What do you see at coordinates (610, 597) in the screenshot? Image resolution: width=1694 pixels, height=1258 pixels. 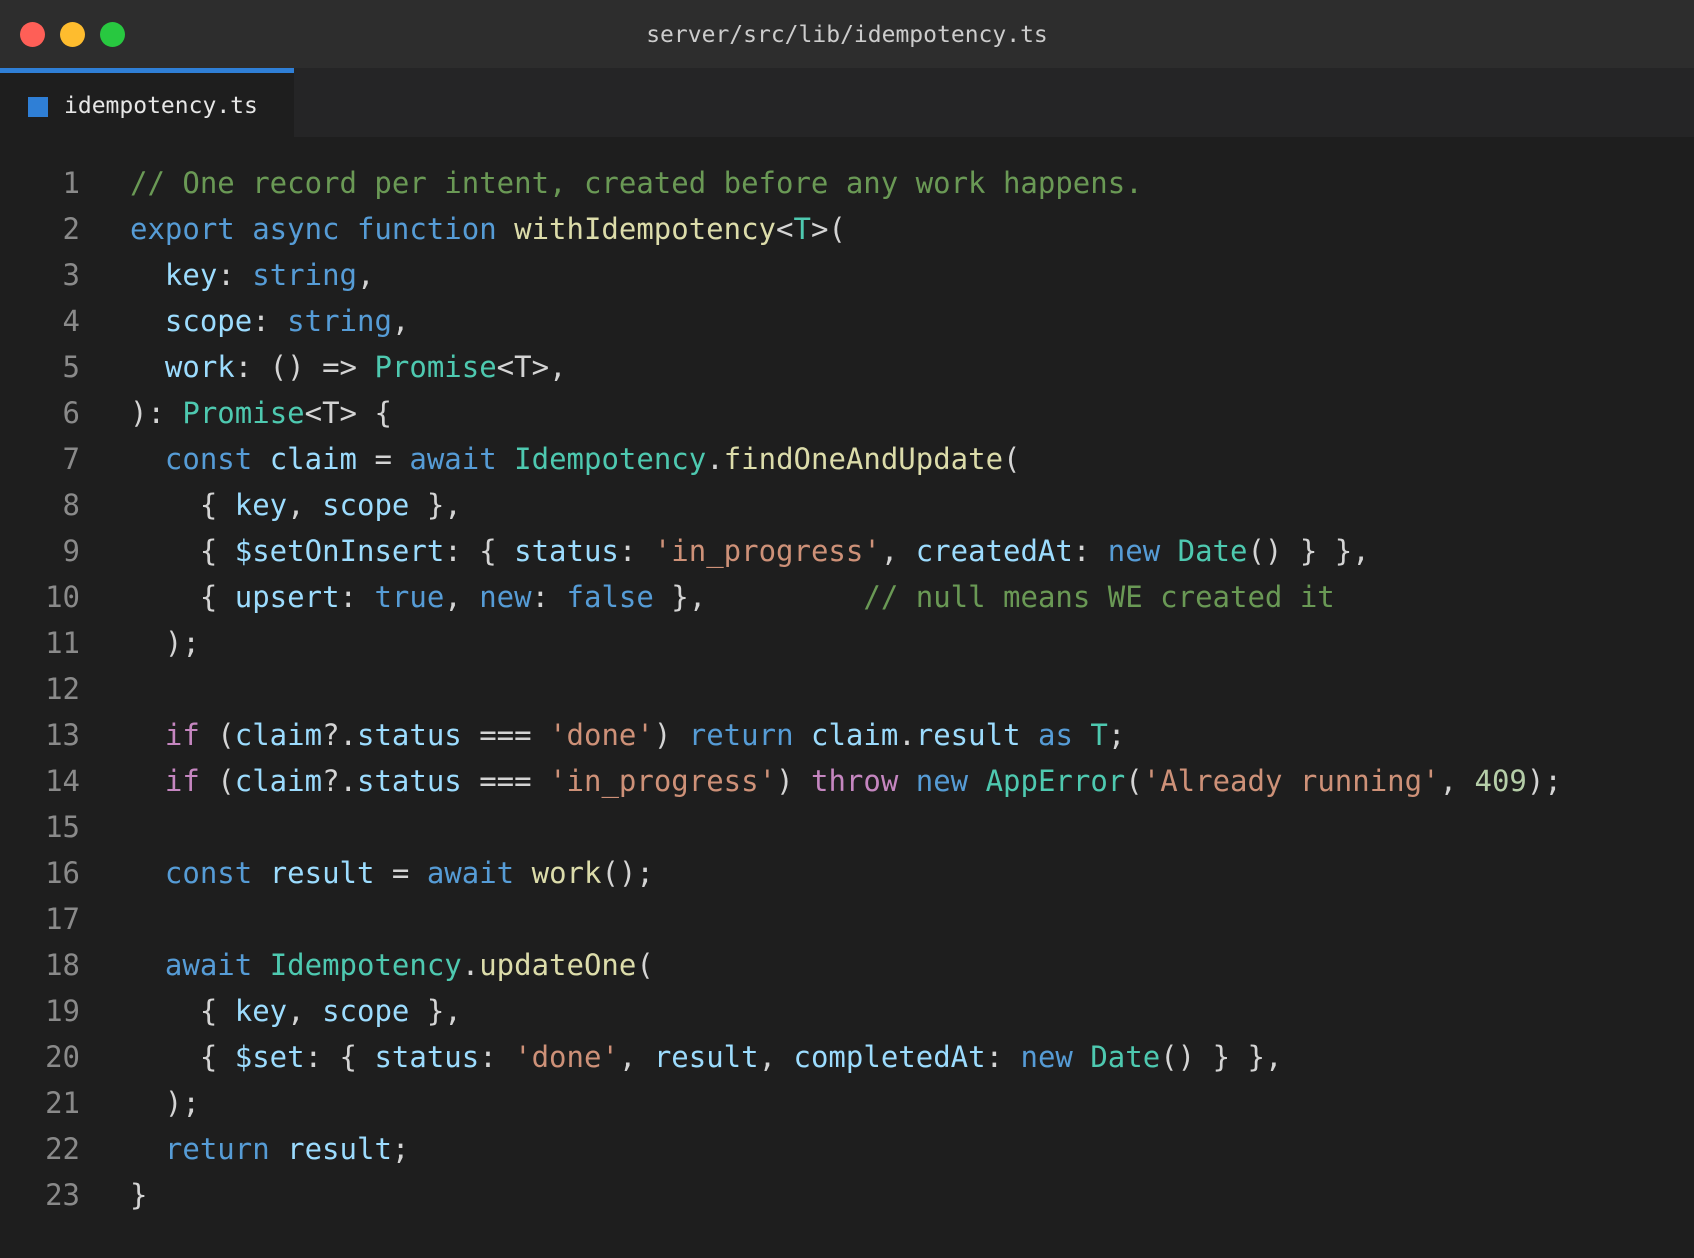 I see `code-token: false` at bounding box center [610, 597].